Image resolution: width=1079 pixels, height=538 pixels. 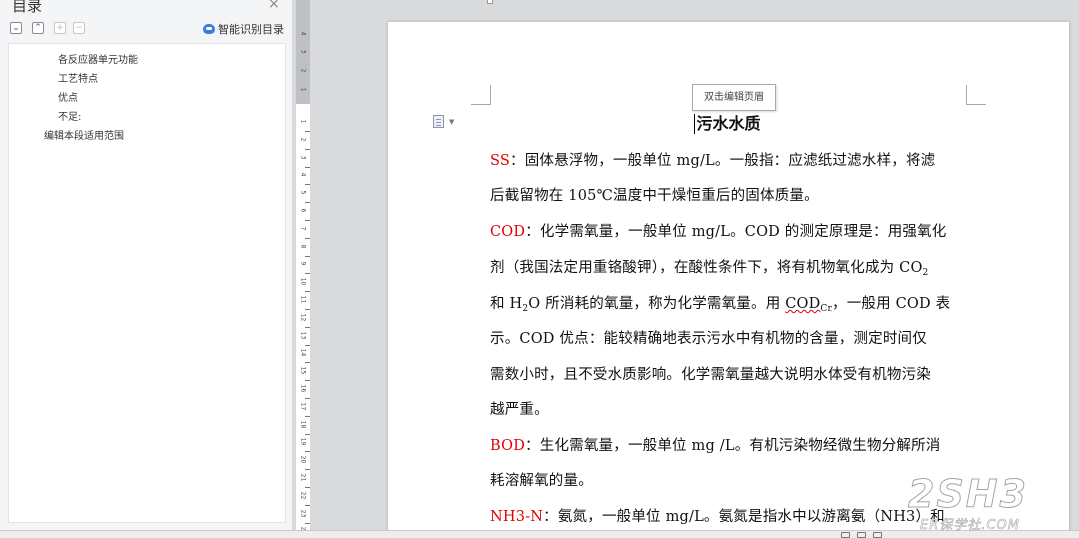 What do you see at coordinates (274, 6) in the screenshot?
I see `close-icon: ×` at bounding box center [274, 6].